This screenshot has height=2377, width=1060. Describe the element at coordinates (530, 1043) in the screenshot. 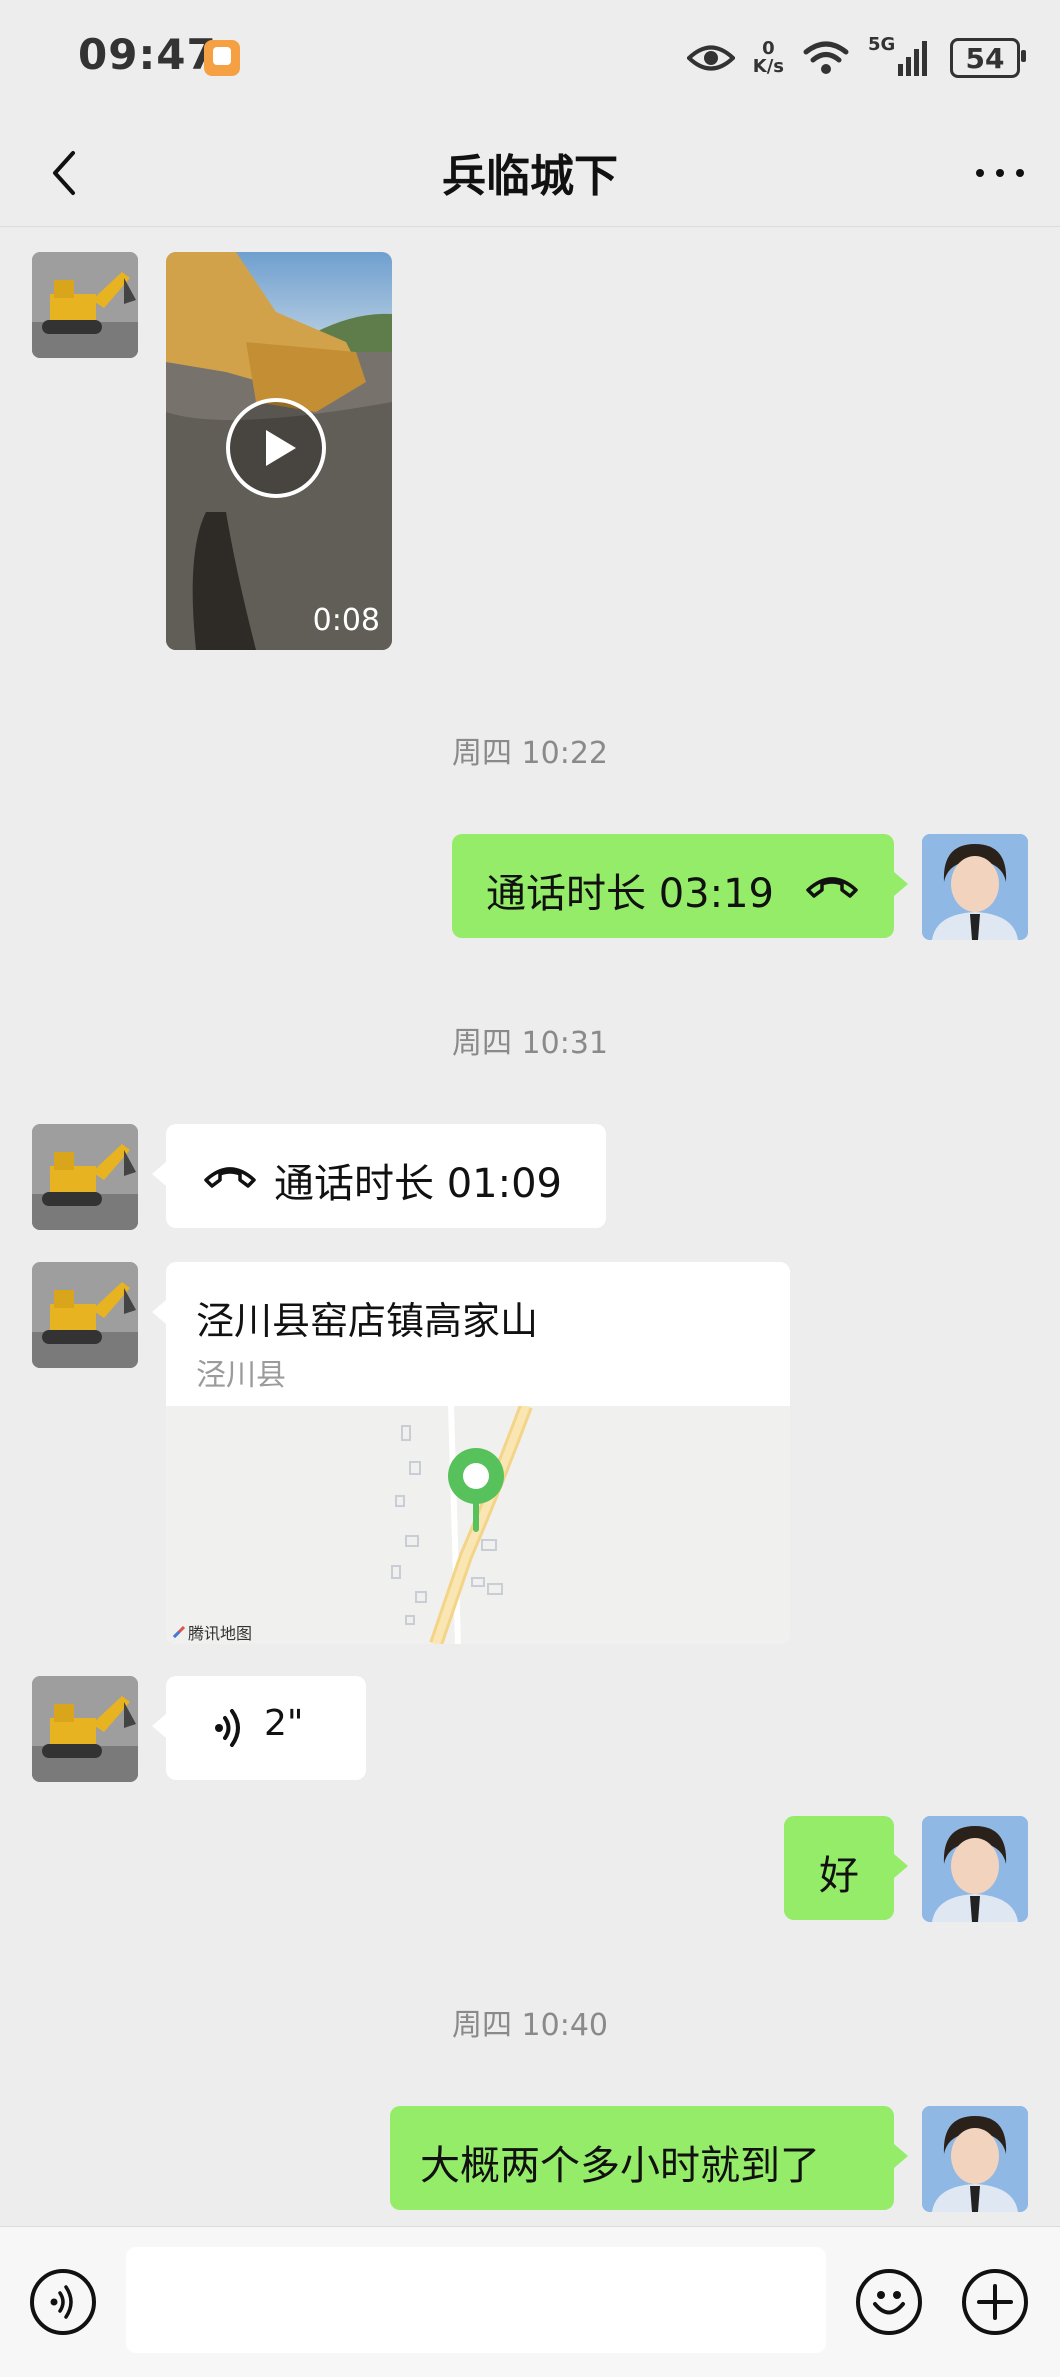

I see `message-timestamp: 周四 10:31` at that location.